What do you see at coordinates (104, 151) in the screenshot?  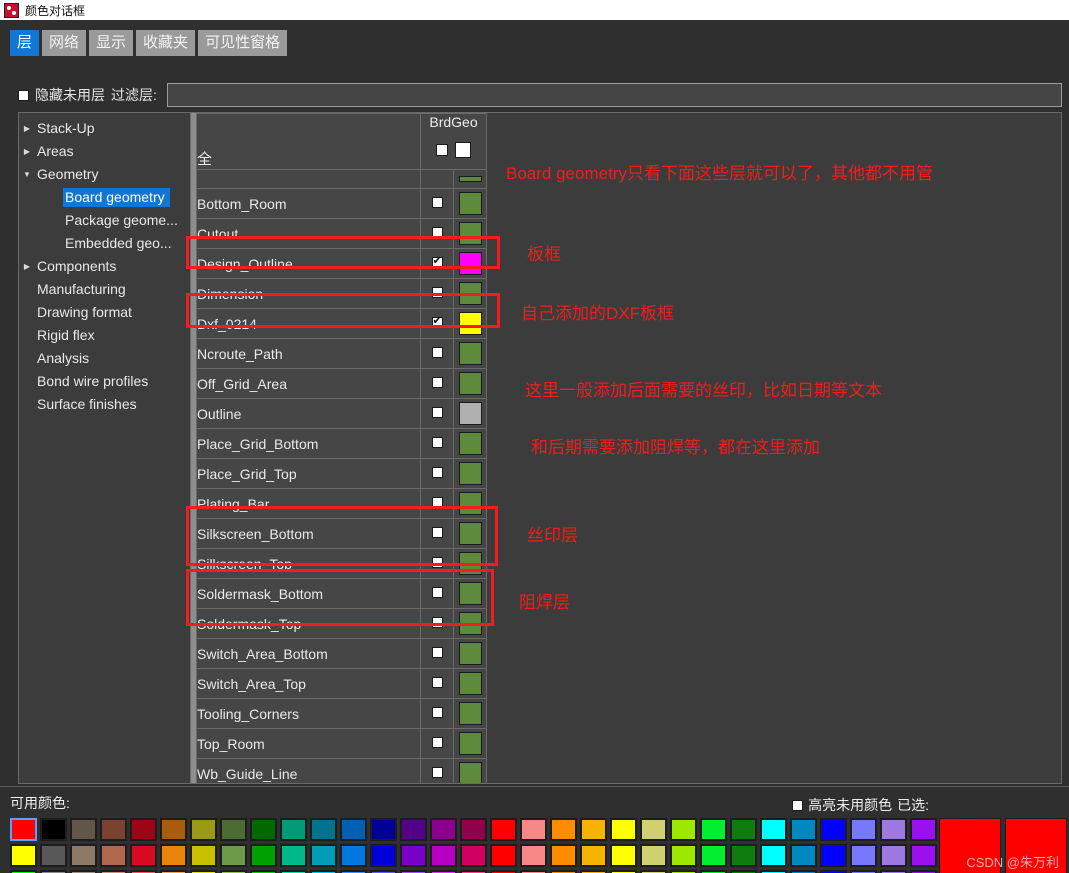 I see `tree-item-areas: ▶ Areas` at bounding box center [104, 151].